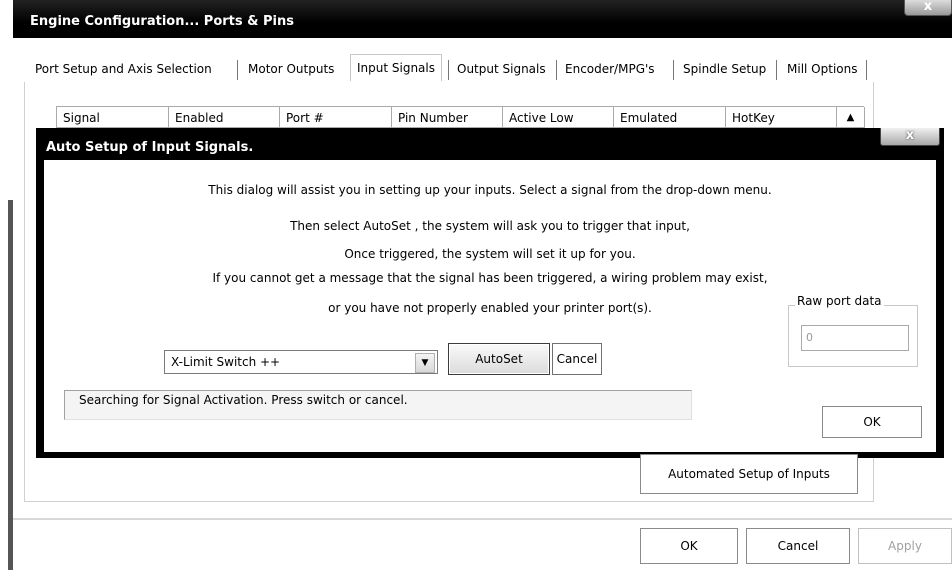 The height and width of the screenshot is (570, 952). What do you see at coordinates (910, 137) in the screenshot?
I see `dialog-close-button: x` at bounding box center [910, 137].